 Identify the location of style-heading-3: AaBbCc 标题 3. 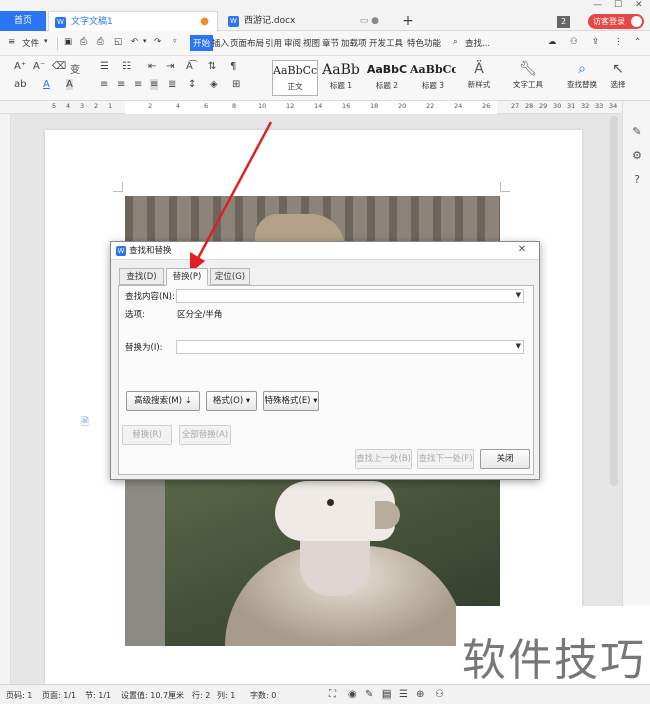
(433, 78).